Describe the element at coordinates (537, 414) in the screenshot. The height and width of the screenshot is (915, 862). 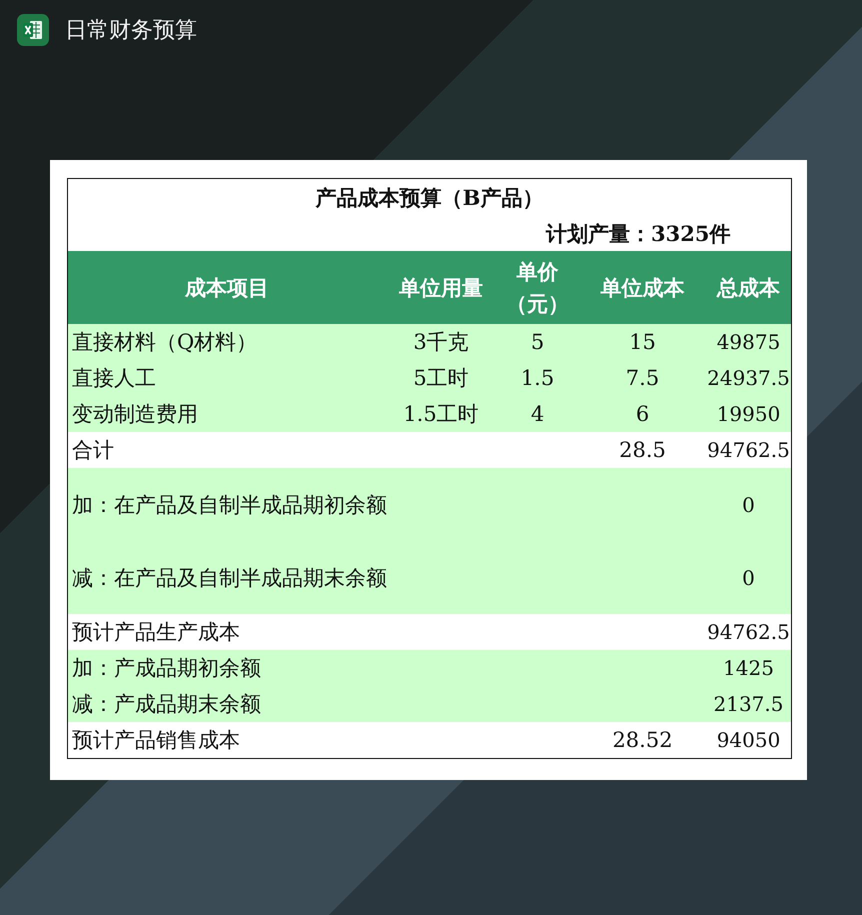
I see `table-cell: 4` at that location.